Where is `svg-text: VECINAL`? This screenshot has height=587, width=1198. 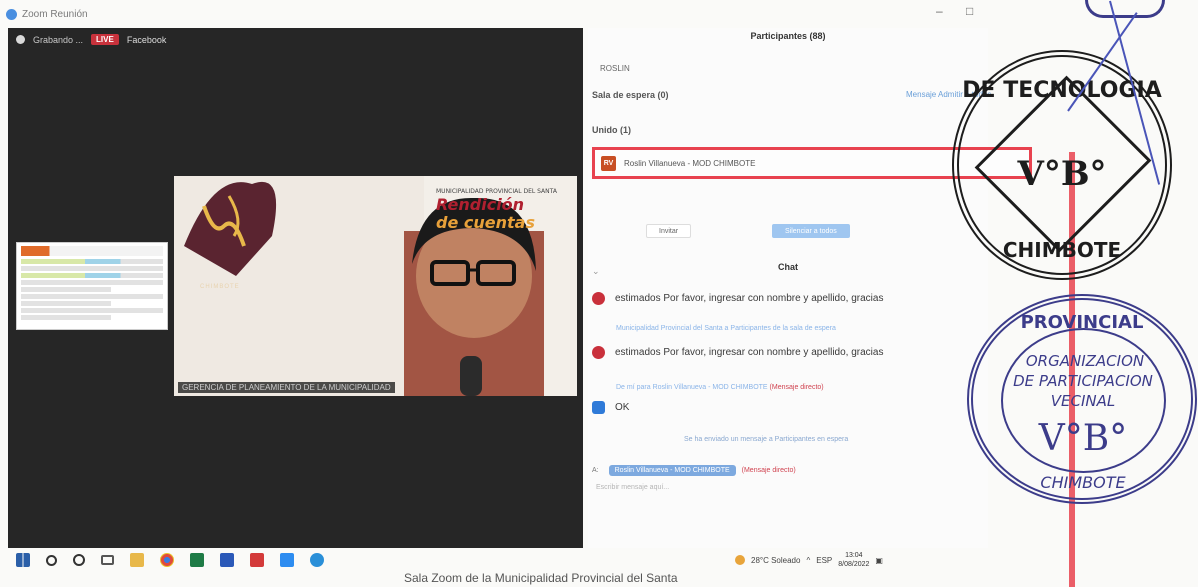 svg-text: VECINAL is located at coordinates (1083, 401).